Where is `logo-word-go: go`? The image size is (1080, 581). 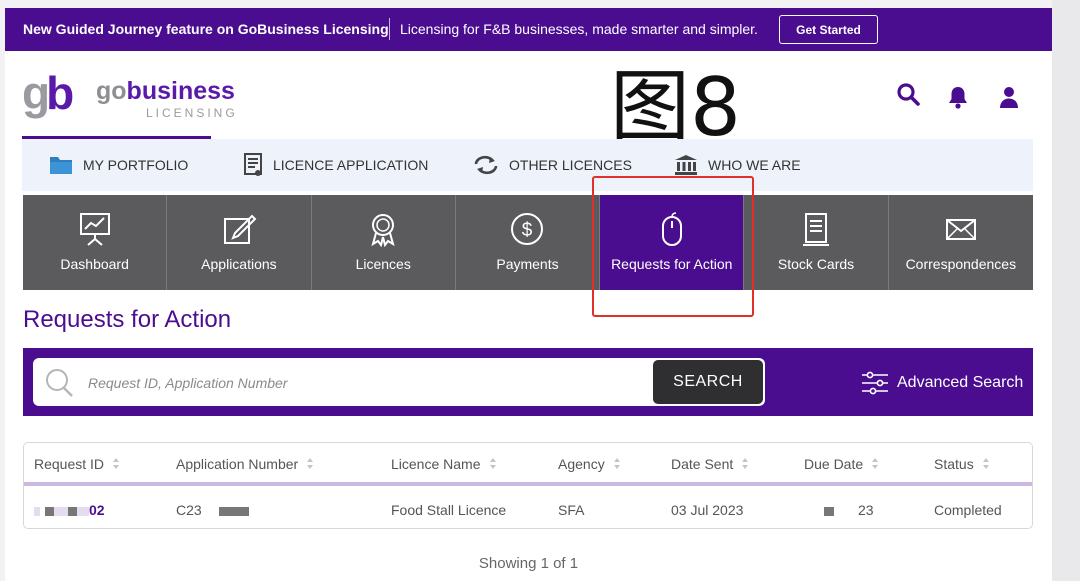 logo-word-go: go is located at coordinates (111, 91).